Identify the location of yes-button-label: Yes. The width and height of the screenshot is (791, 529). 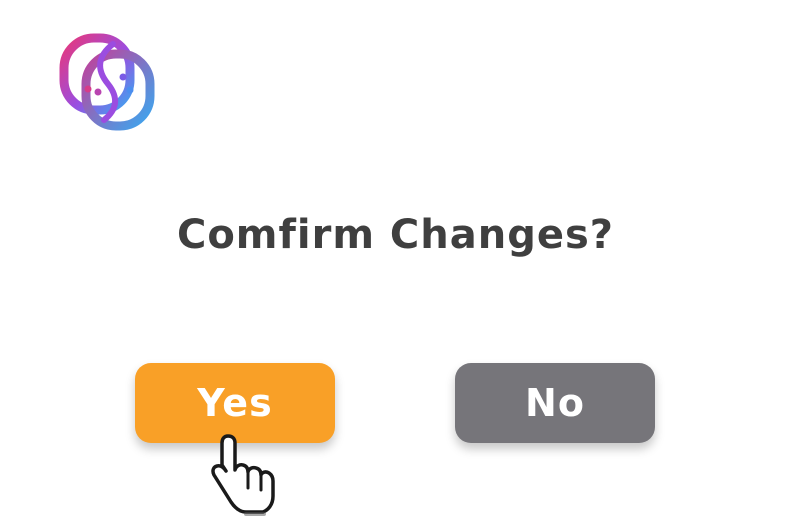
(235, 403).